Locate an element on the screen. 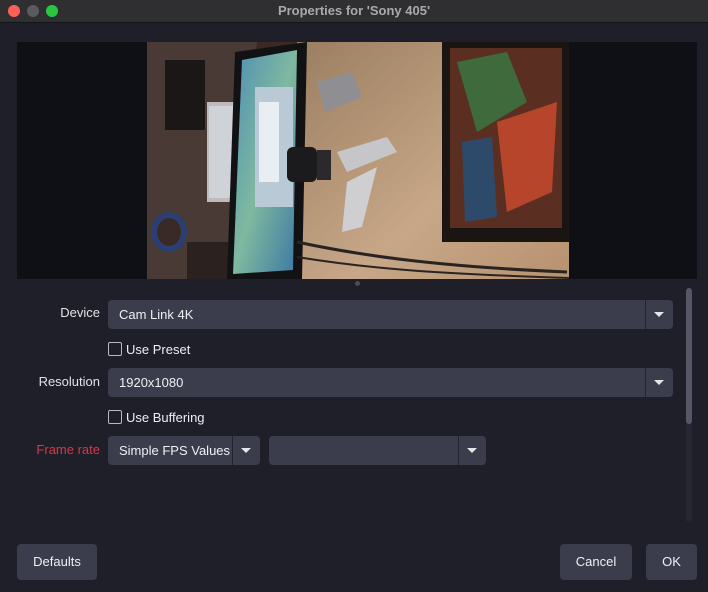 The height and width of the screenshot is (592, 708). use-buffering-label: Use Buffering is located at coordinates (165, 417).